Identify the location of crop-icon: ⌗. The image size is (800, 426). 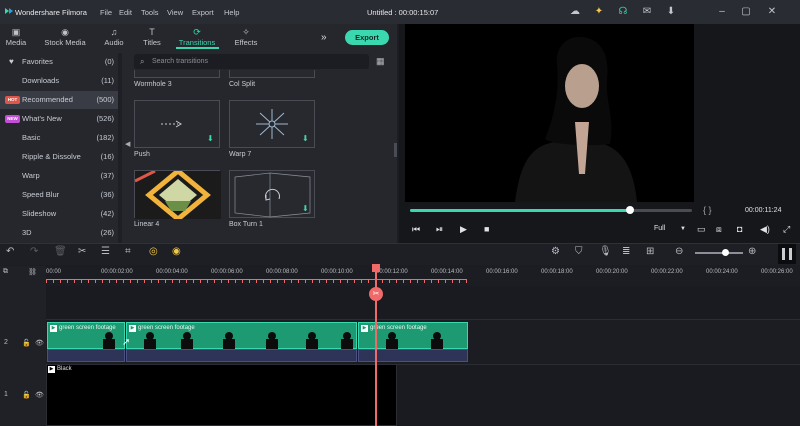
(128, 251).